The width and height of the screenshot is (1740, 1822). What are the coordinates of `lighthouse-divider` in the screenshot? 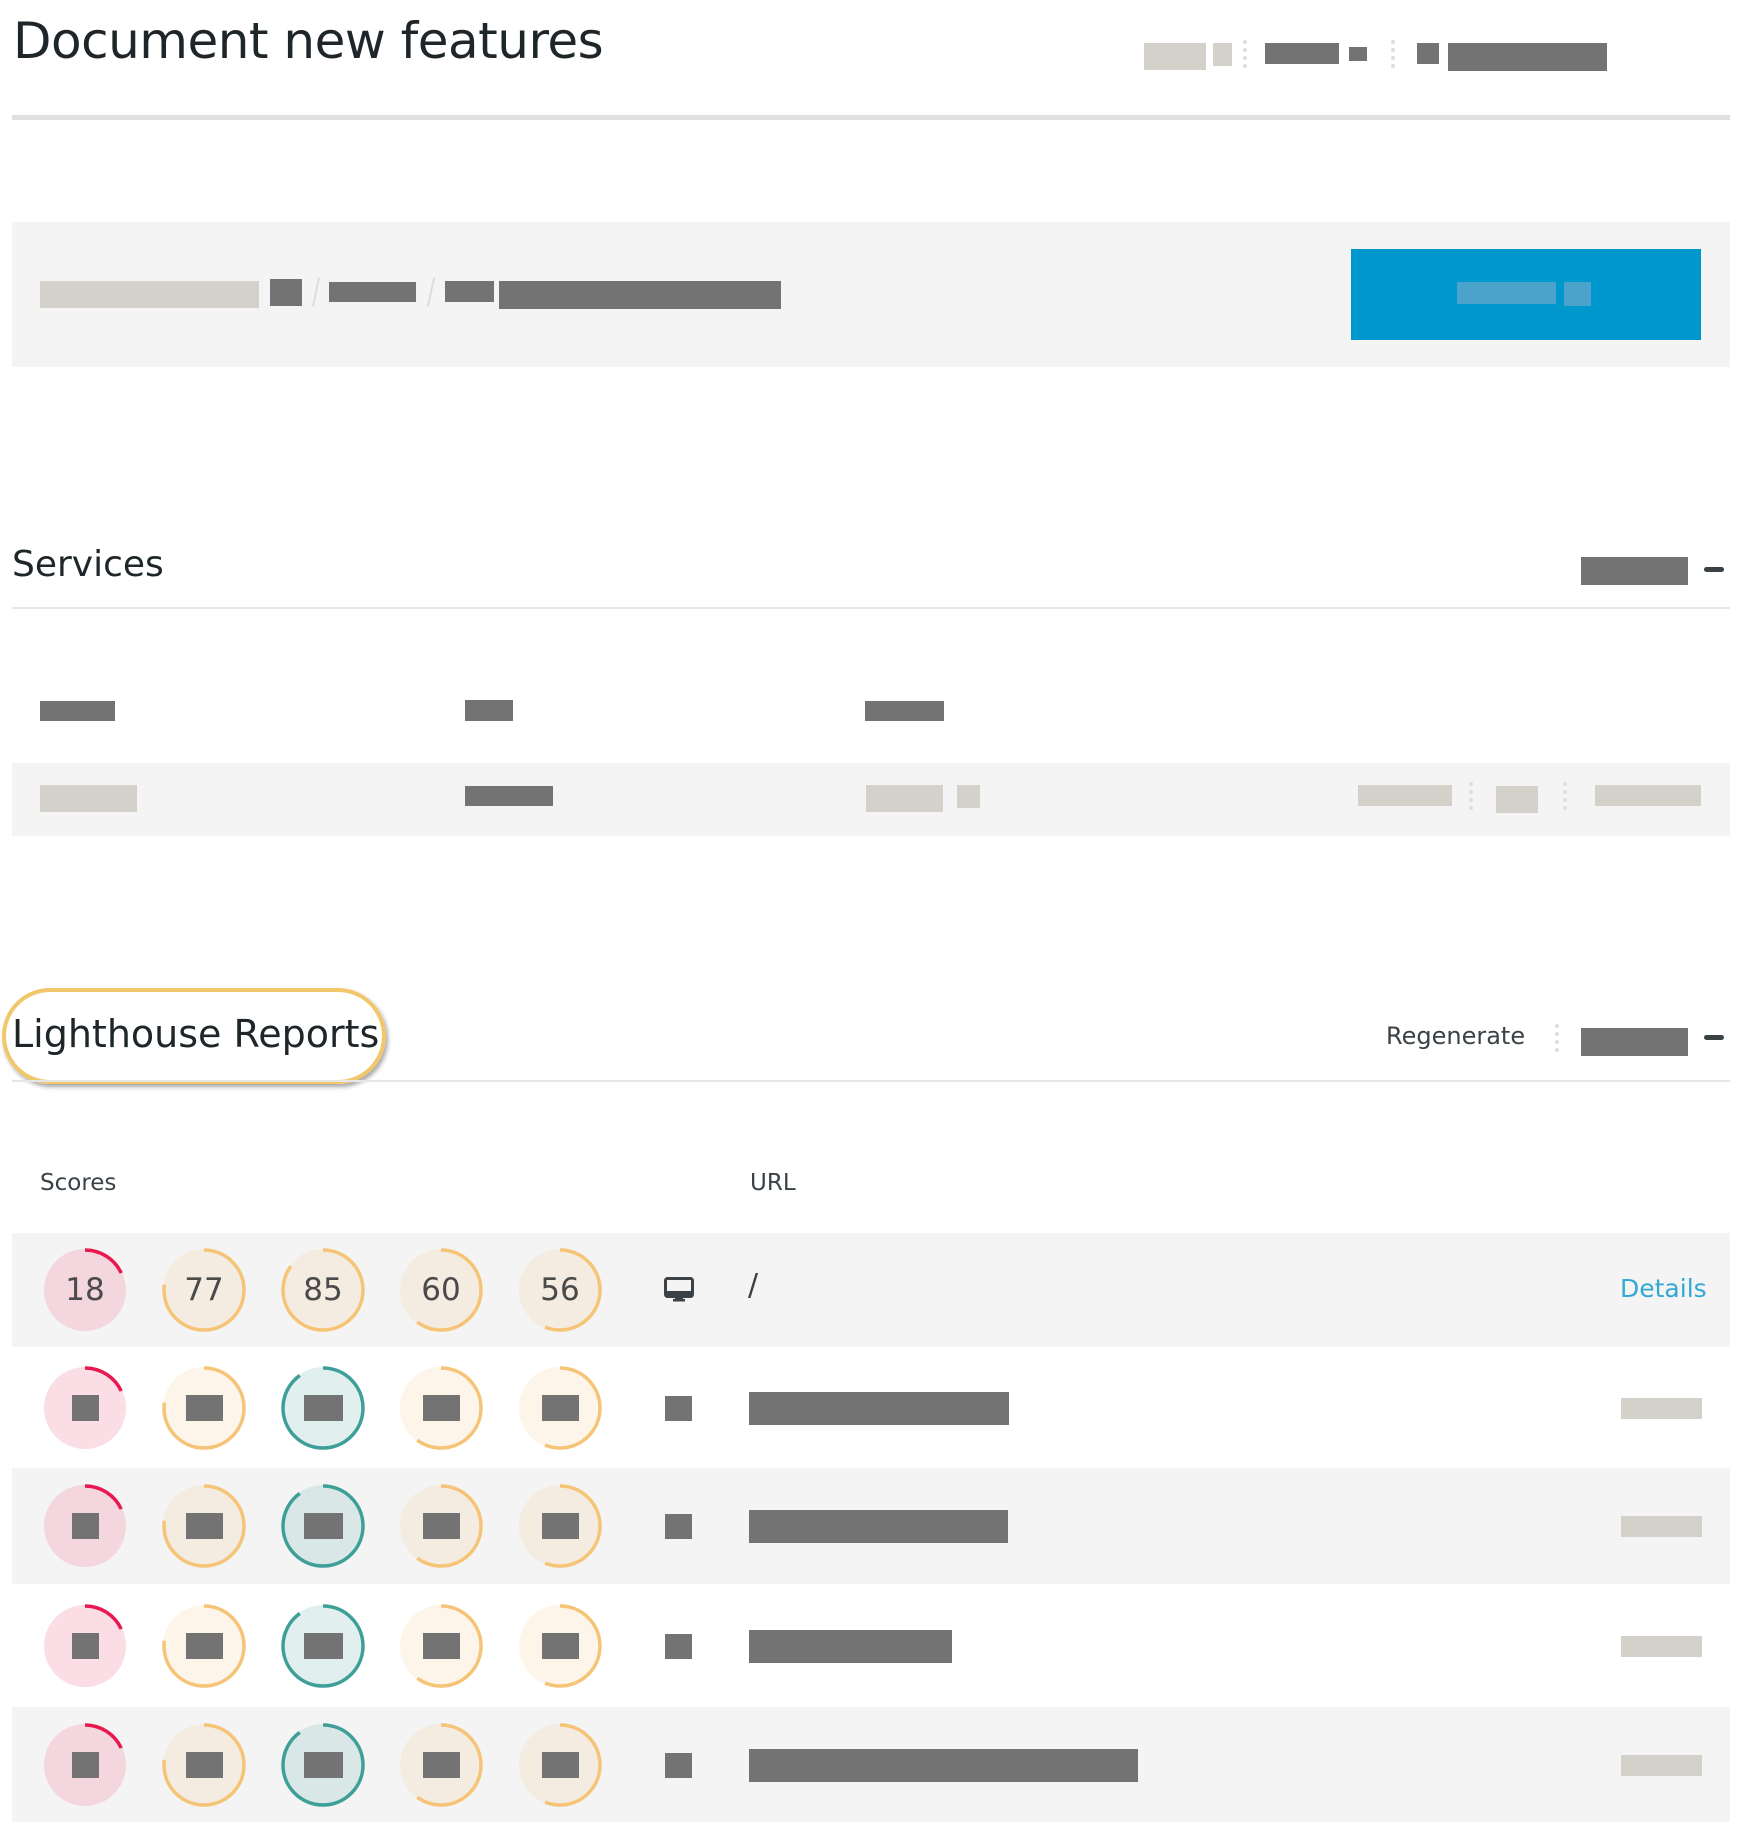 It's located at (871, 1081).